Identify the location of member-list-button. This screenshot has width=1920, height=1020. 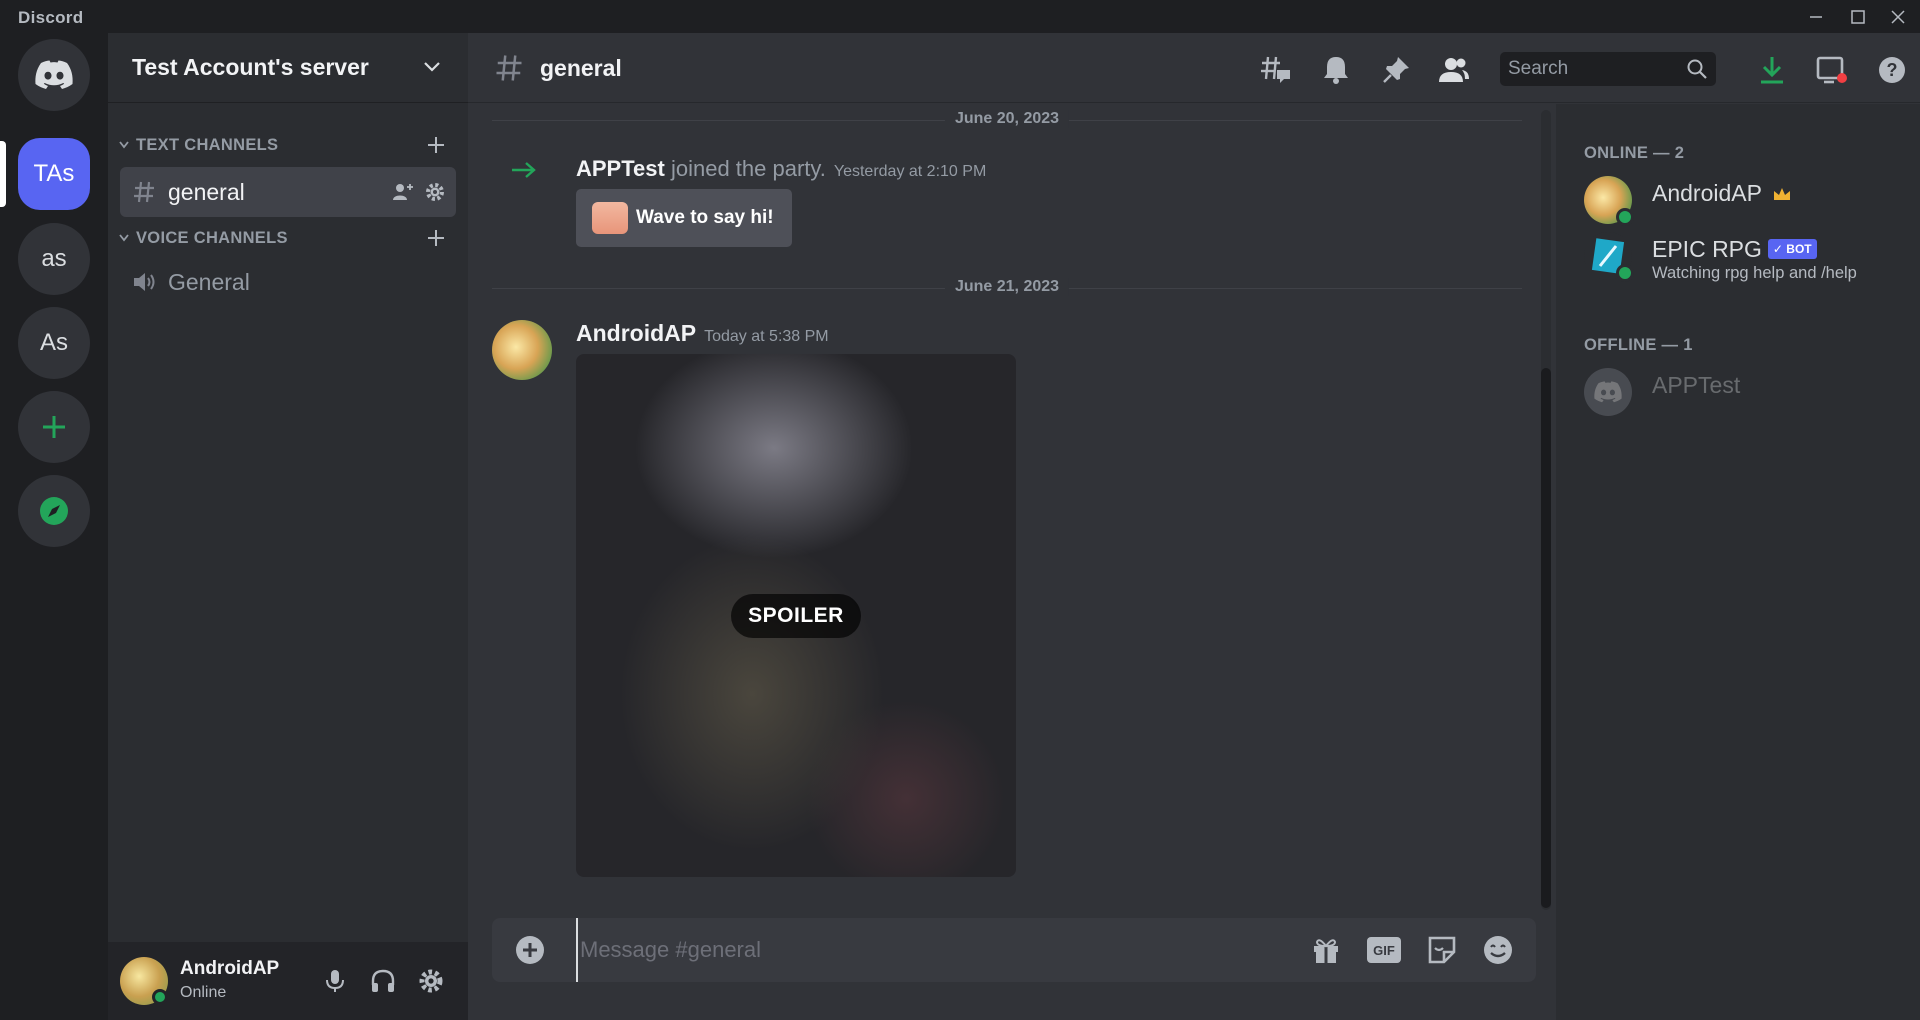
(1454, 70).